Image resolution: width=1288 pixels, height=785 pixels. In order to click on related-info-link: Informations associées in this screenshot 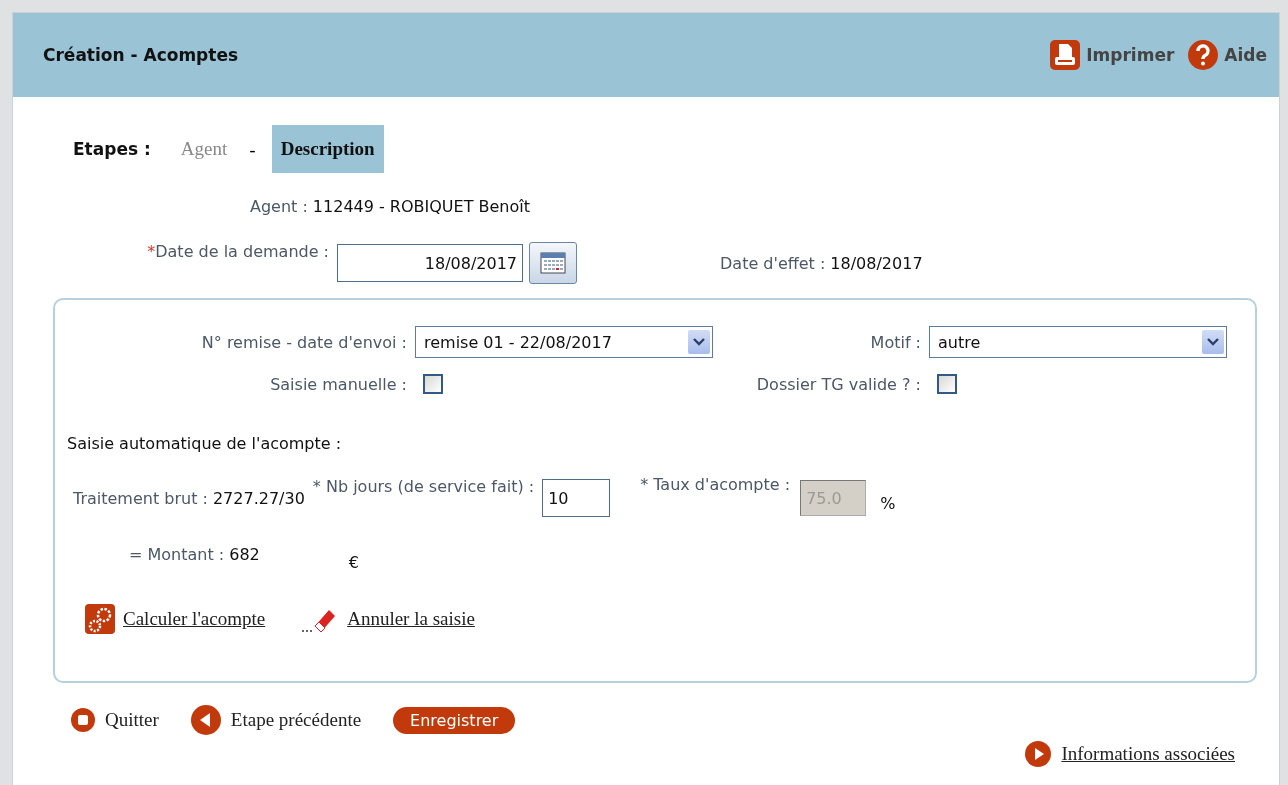, I will do `click(1148, 754)`.